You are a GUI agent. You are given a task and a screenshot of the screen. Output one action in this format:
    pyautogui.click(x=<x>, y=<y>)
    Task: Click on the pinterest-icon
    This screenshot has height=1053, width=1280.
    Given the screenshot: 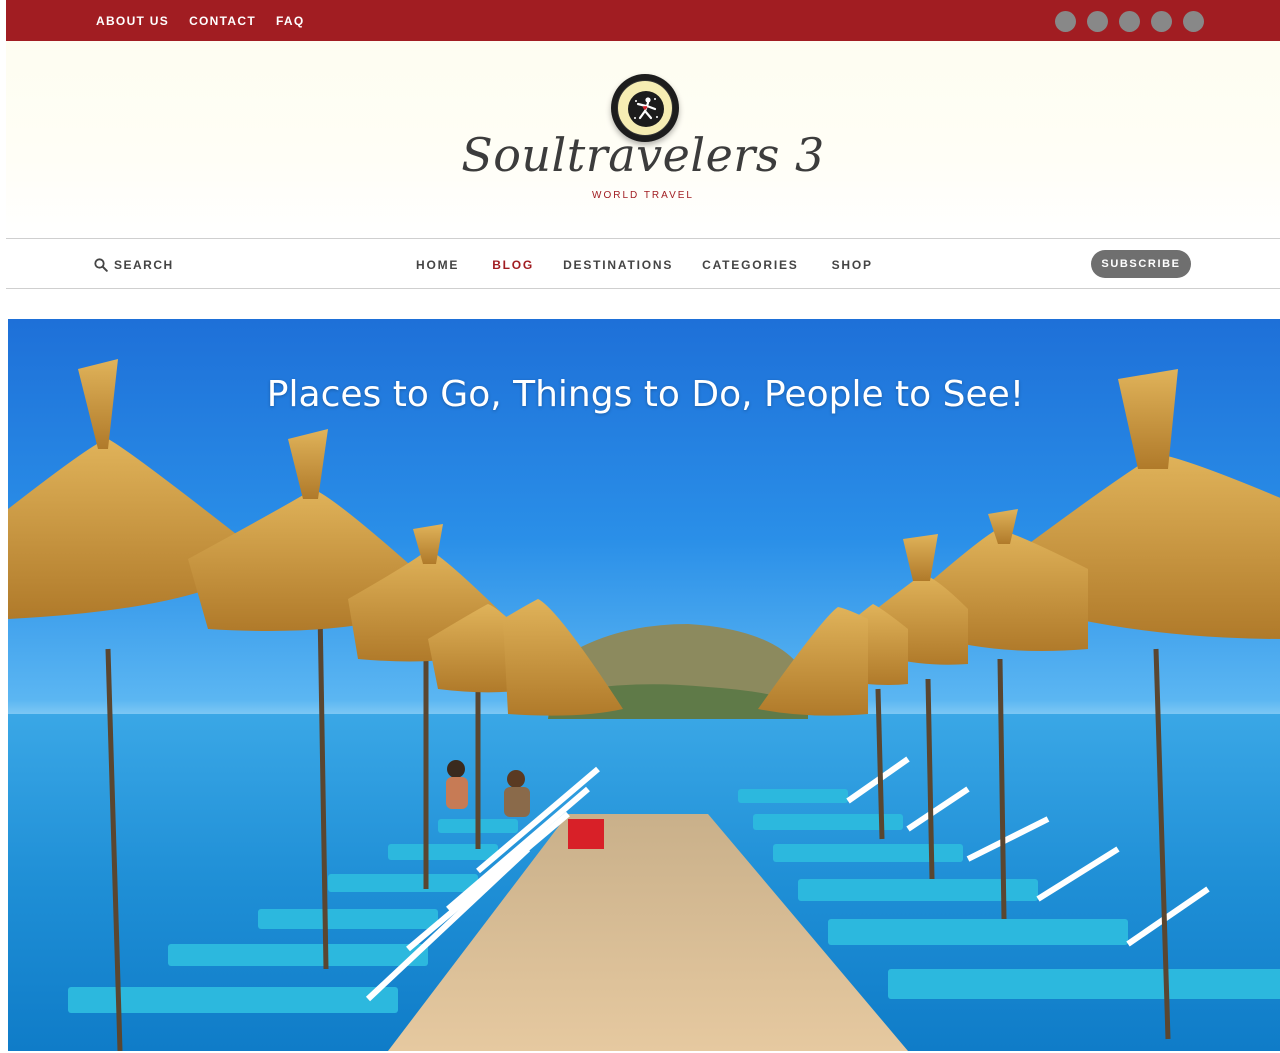 What is the action you would take?
    pyautogui.click(x=1161, y=21)
    